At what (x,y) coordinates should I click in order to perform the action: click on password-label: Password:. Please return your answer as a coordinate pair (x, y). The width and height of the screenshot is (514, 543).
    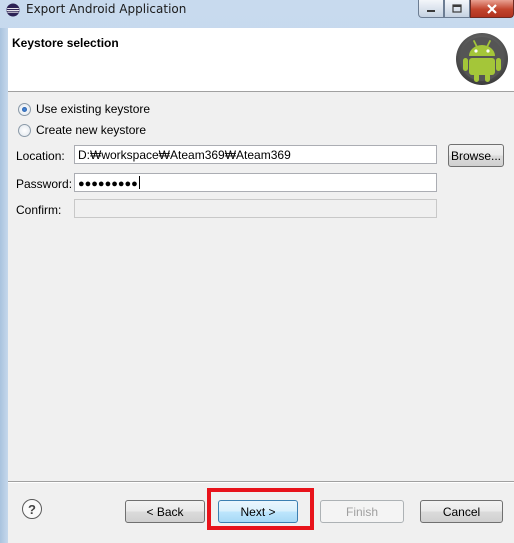
    Looking at the image, I should click on (44, 184).